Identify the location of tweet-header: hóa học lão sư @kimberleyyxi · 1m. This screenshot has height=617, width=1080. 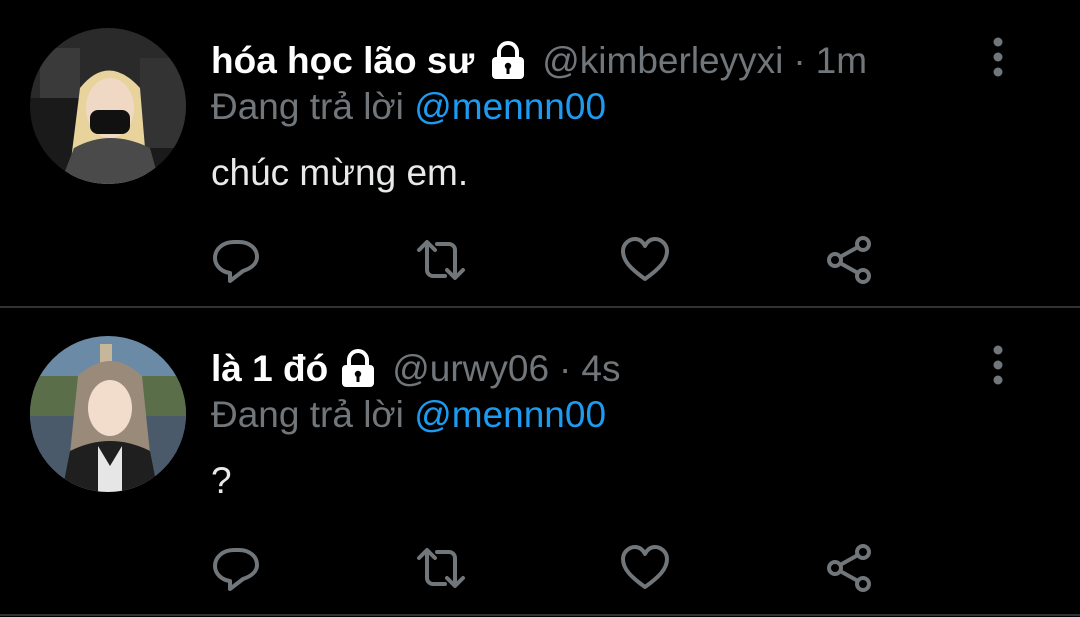
(539, 61).